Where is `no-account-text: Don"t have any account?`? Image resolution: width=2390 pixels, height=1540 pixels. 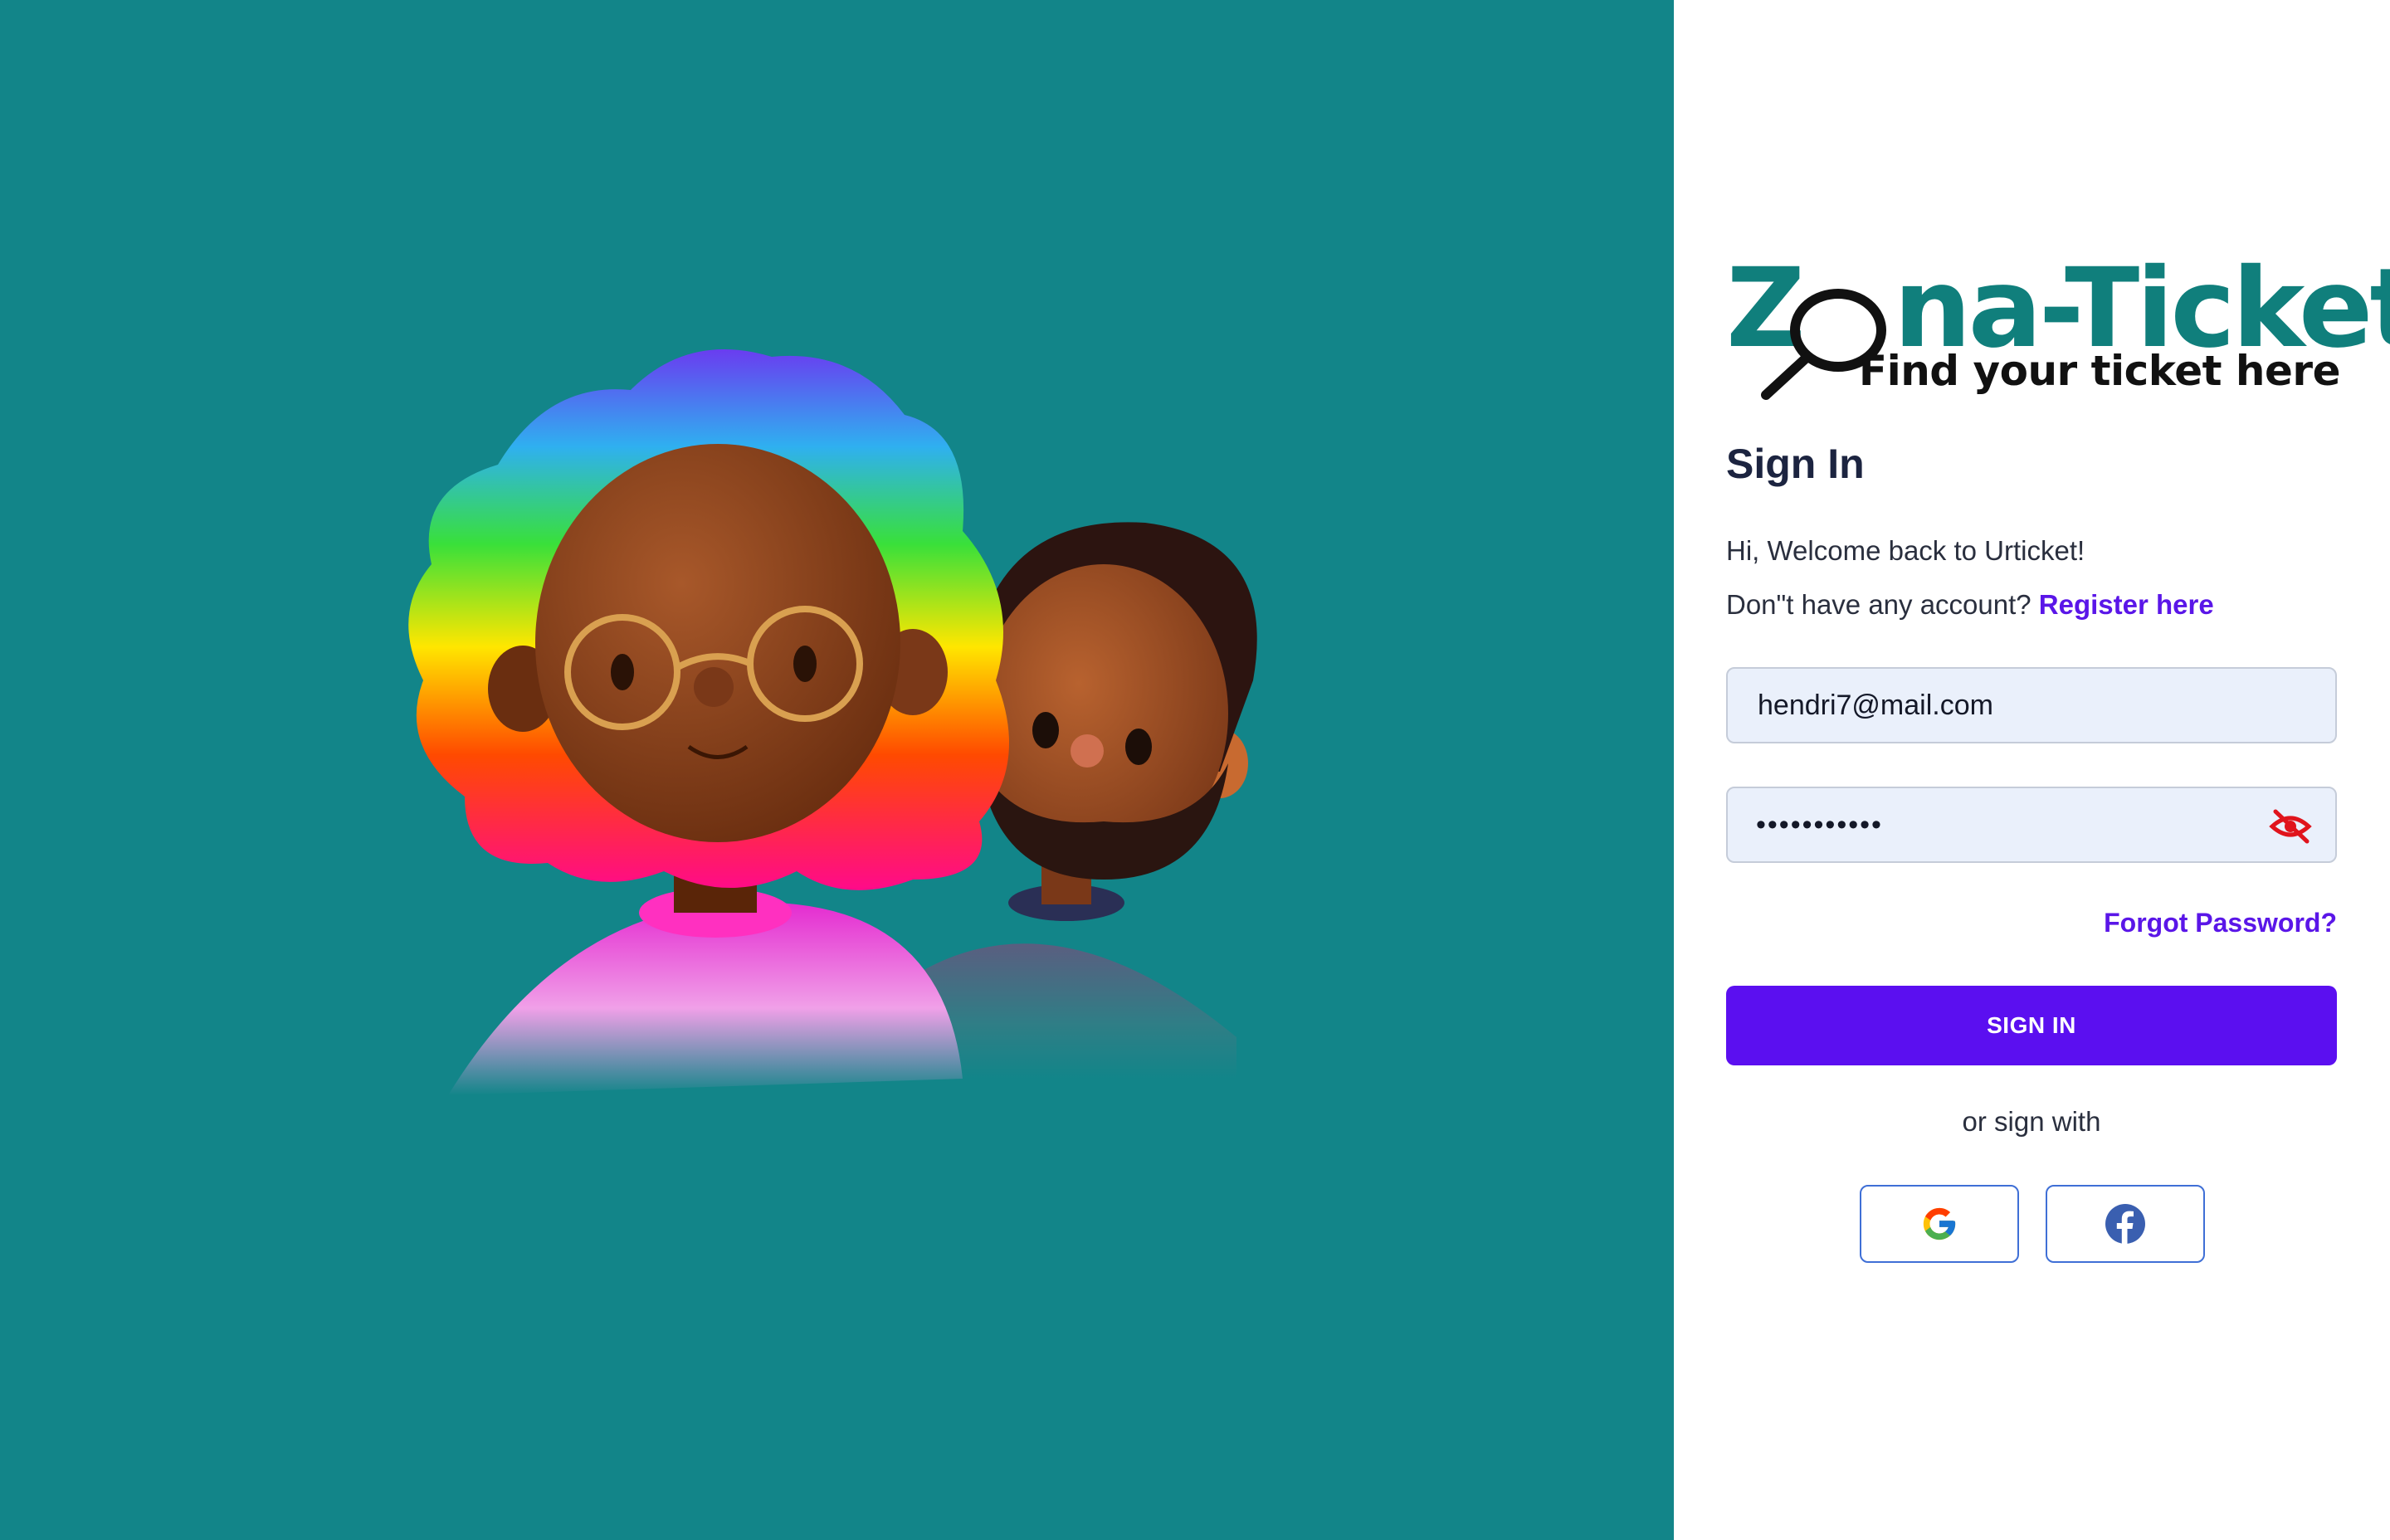 no-account-text: Don"t have any account? is located at coordinates (1879, 604).